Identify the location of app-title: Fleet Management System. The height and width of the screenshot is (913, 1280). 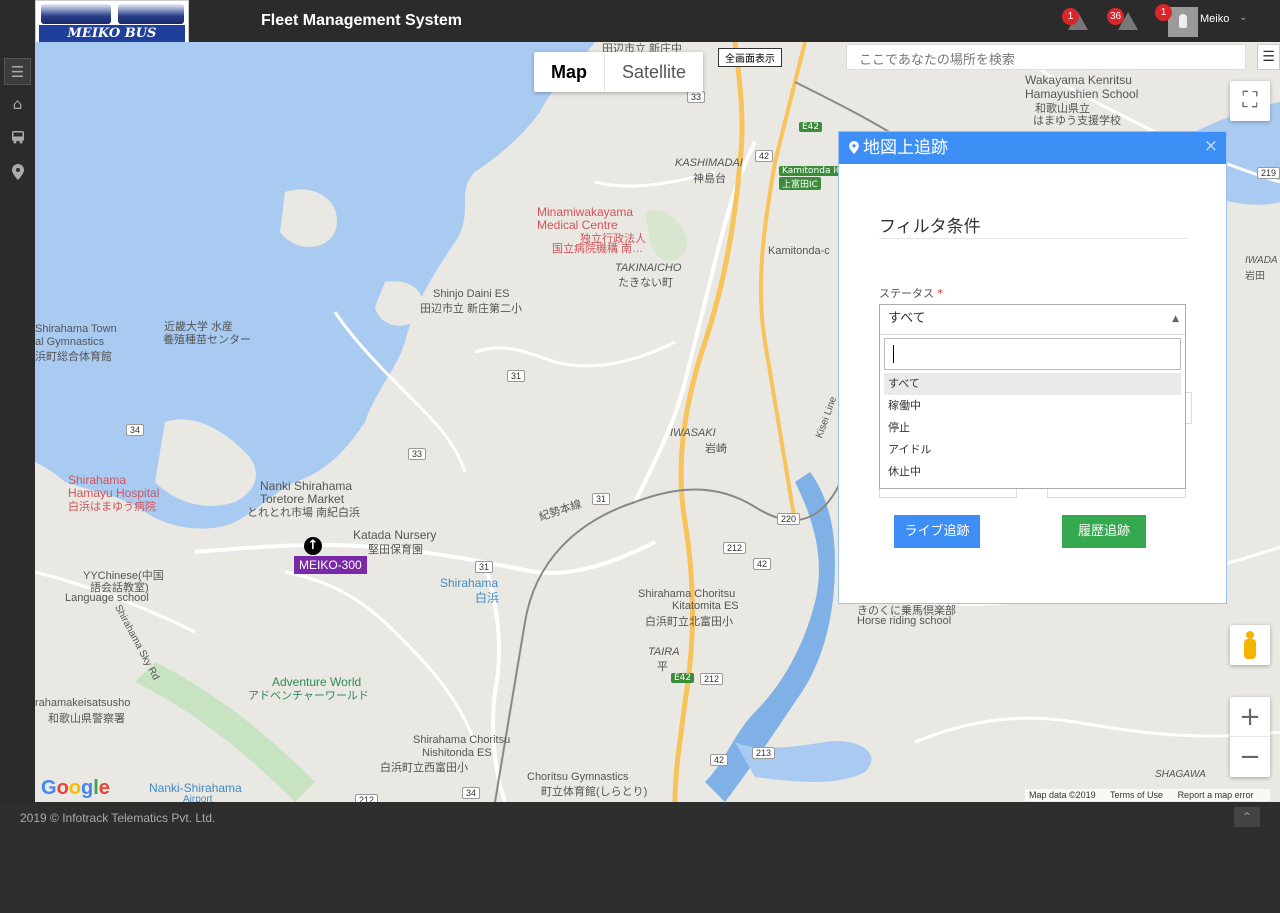
(361, 20).